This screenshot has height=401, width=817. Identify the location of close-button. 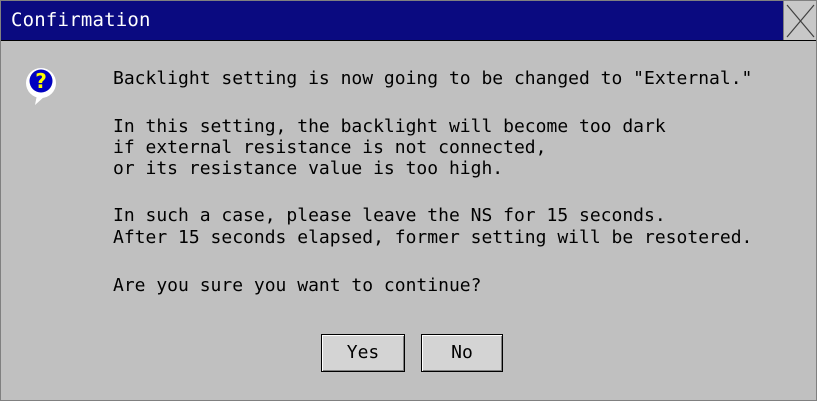
(799, 20).